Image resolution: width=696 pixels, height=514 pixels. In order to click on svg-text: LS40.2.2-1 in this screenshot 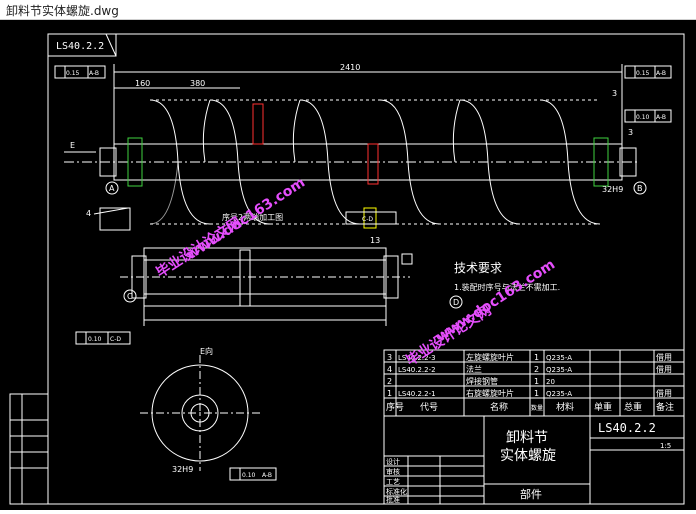, I will do `click(417, 394)`.